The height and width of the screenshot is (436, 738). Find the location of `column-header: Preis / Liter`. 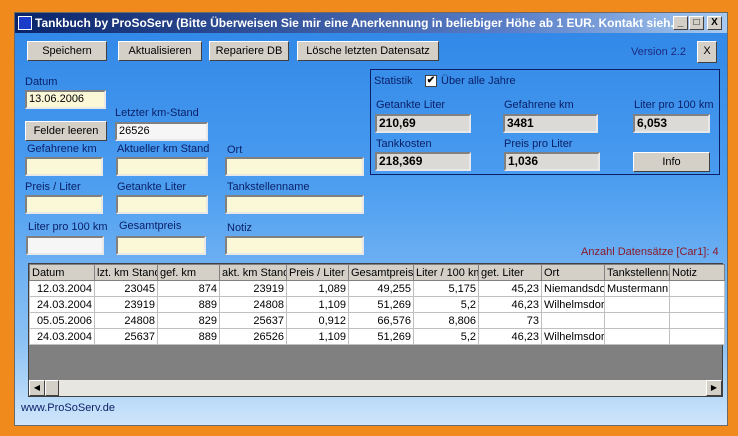

column-header: Preis / Liter is located at coordinates (317, 272).